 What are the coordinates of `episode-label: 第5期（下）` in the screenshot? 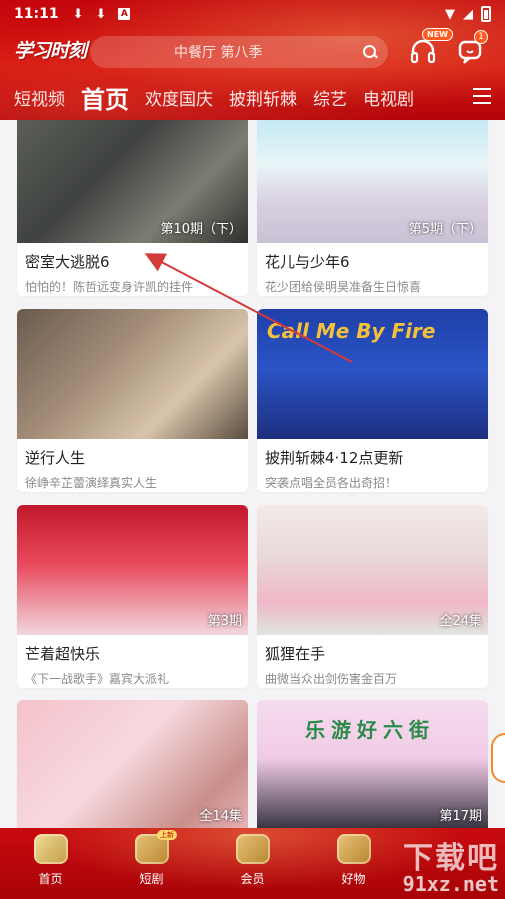 It's located at (445, 229).